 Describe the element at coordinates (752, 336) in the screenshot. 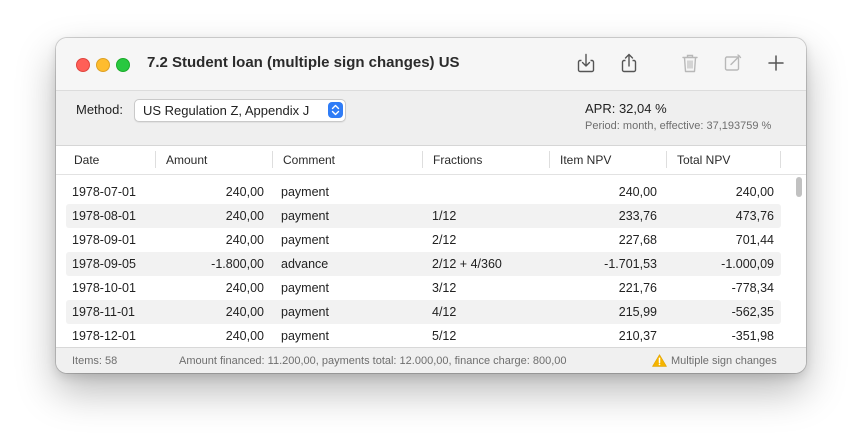

I see `cell-total-npv: -351,98` at that location.